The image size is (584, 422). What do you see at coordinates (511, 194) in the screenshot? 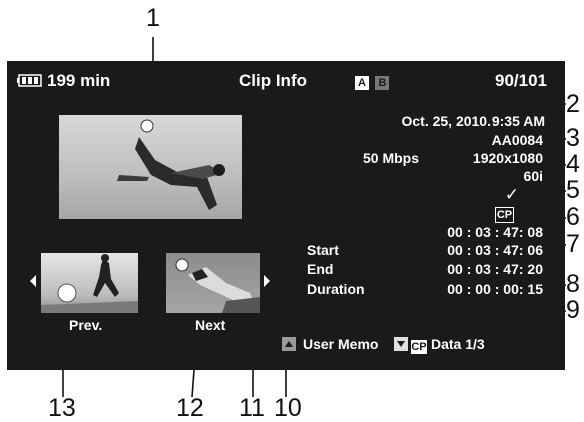
I see `checkmark-icon: ✓` at bounding box center [511, 194].